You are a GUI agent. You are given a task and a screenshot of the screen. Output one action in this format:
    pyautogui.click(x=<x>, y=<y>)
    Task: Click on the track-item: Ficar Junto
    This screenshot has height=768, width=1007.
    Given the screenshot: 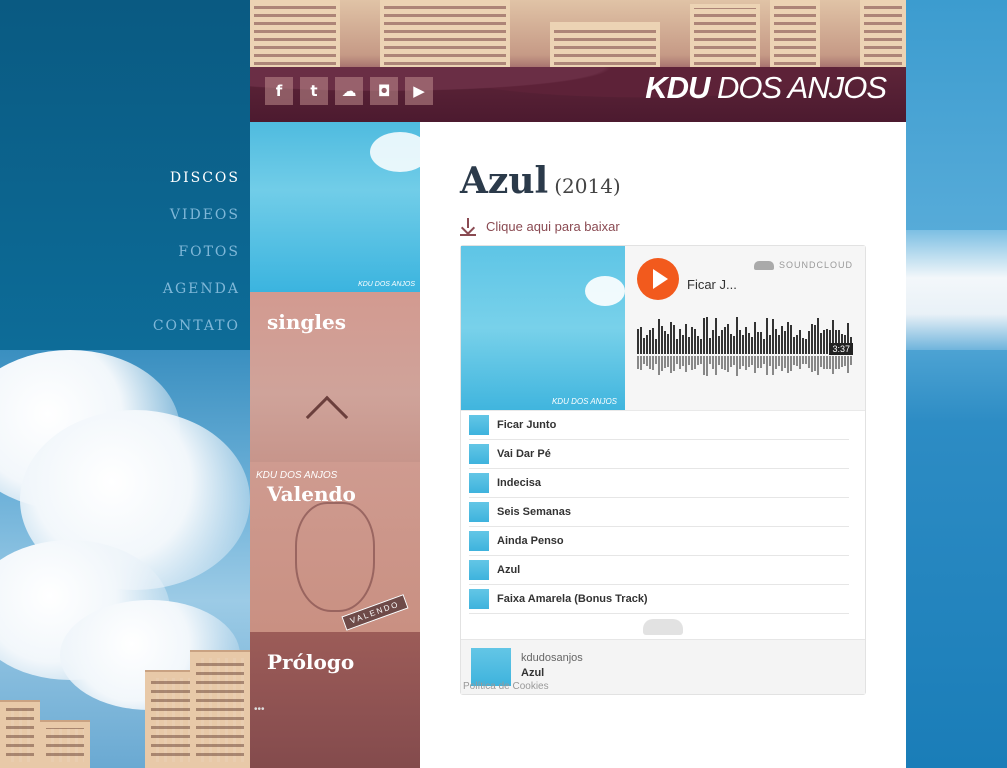 What is the action you would take?
    pyautogui.click(x=659, y=425)
    